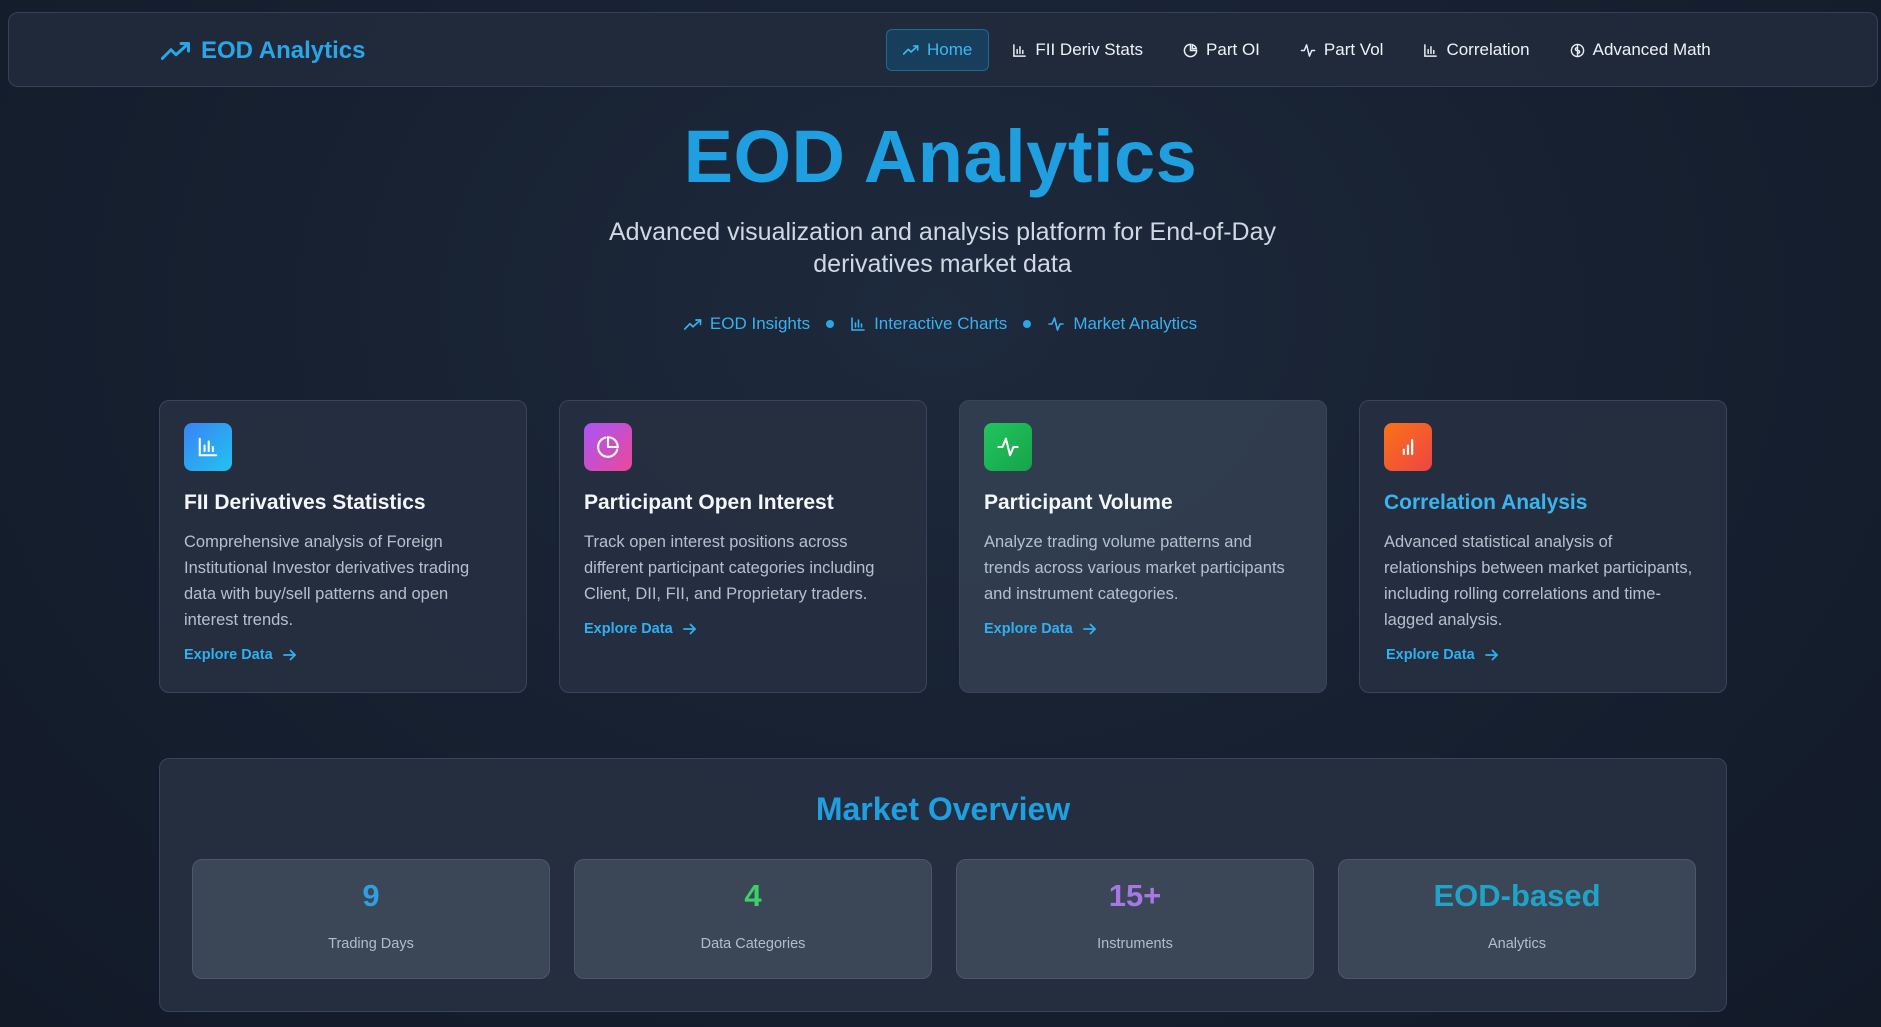 Image resolution: width=1881 pixels, height=1027 pixels. Describe the element at coordinates (943, 809) in the screenshot. I see `market-overview-title: Market Overview` at that location.